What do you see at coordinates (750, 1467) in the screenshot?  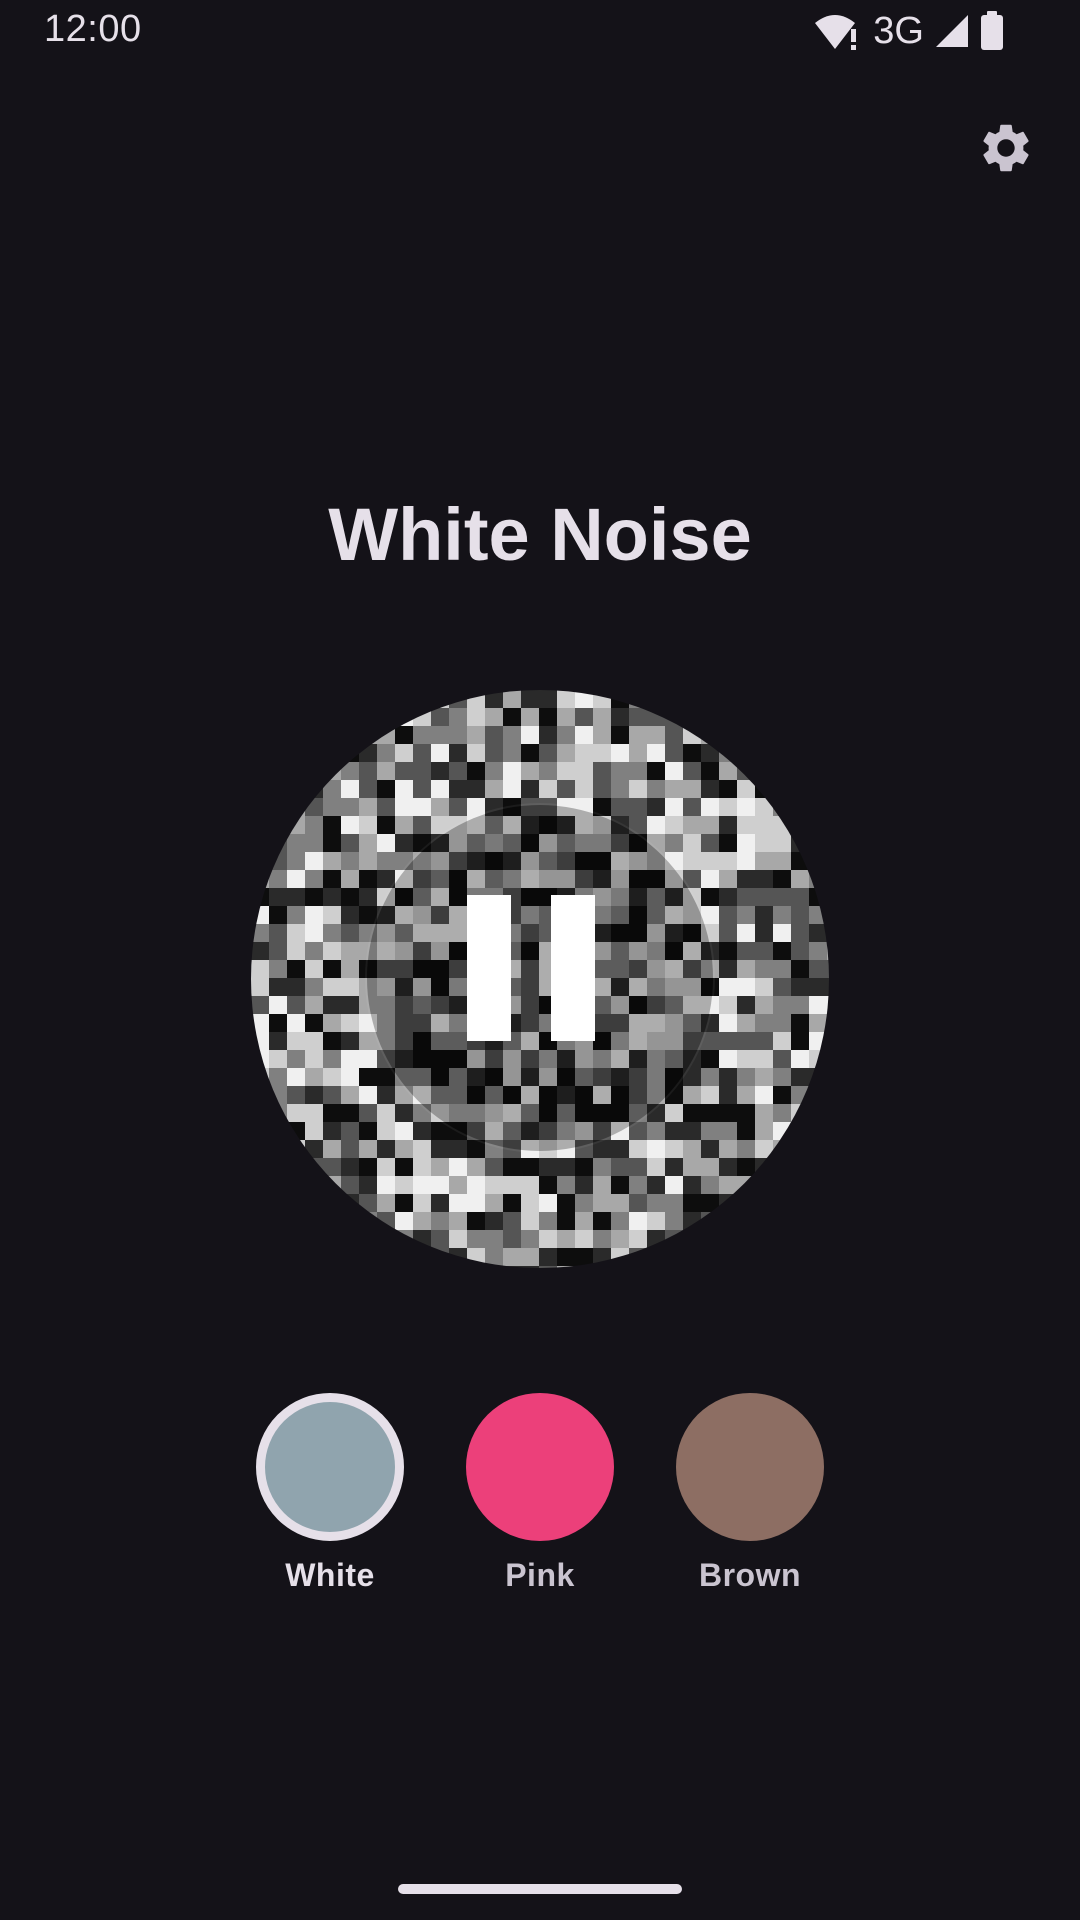 I see `noise-swatch-brown` at bounding box center [750, 1467].